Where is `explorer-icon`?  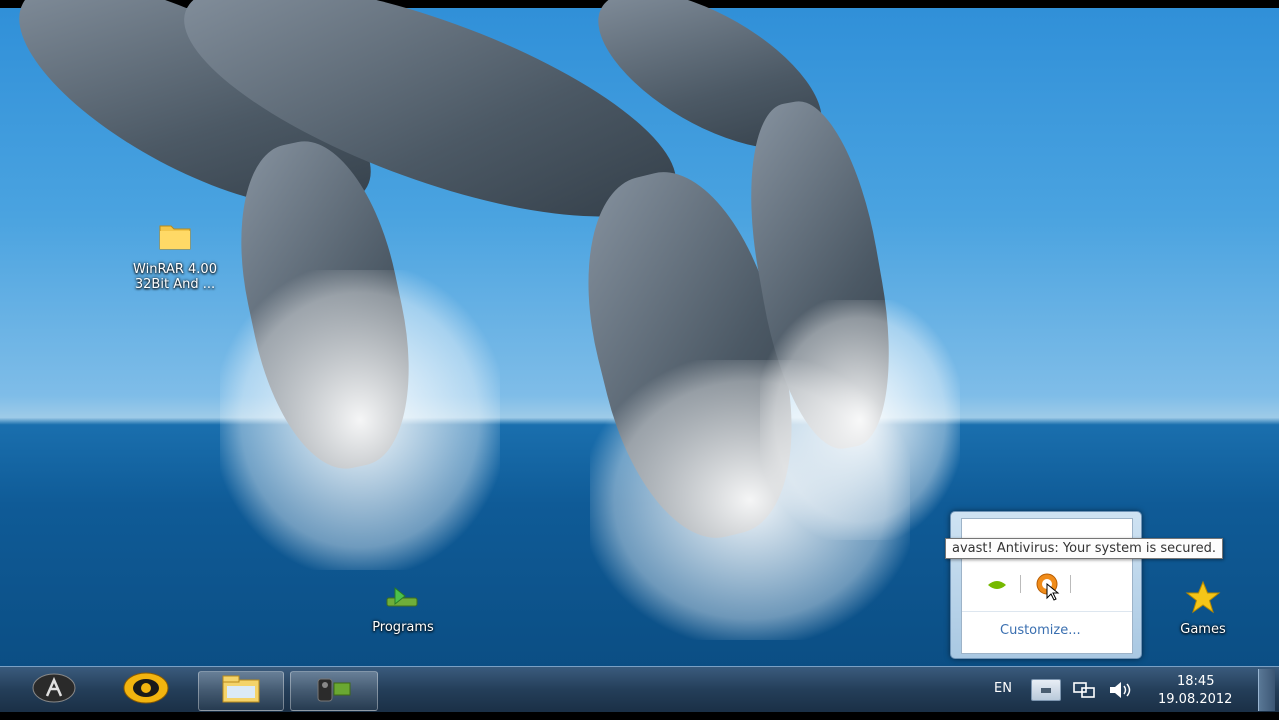 explorer-icon is located at coordinates (241, 691).